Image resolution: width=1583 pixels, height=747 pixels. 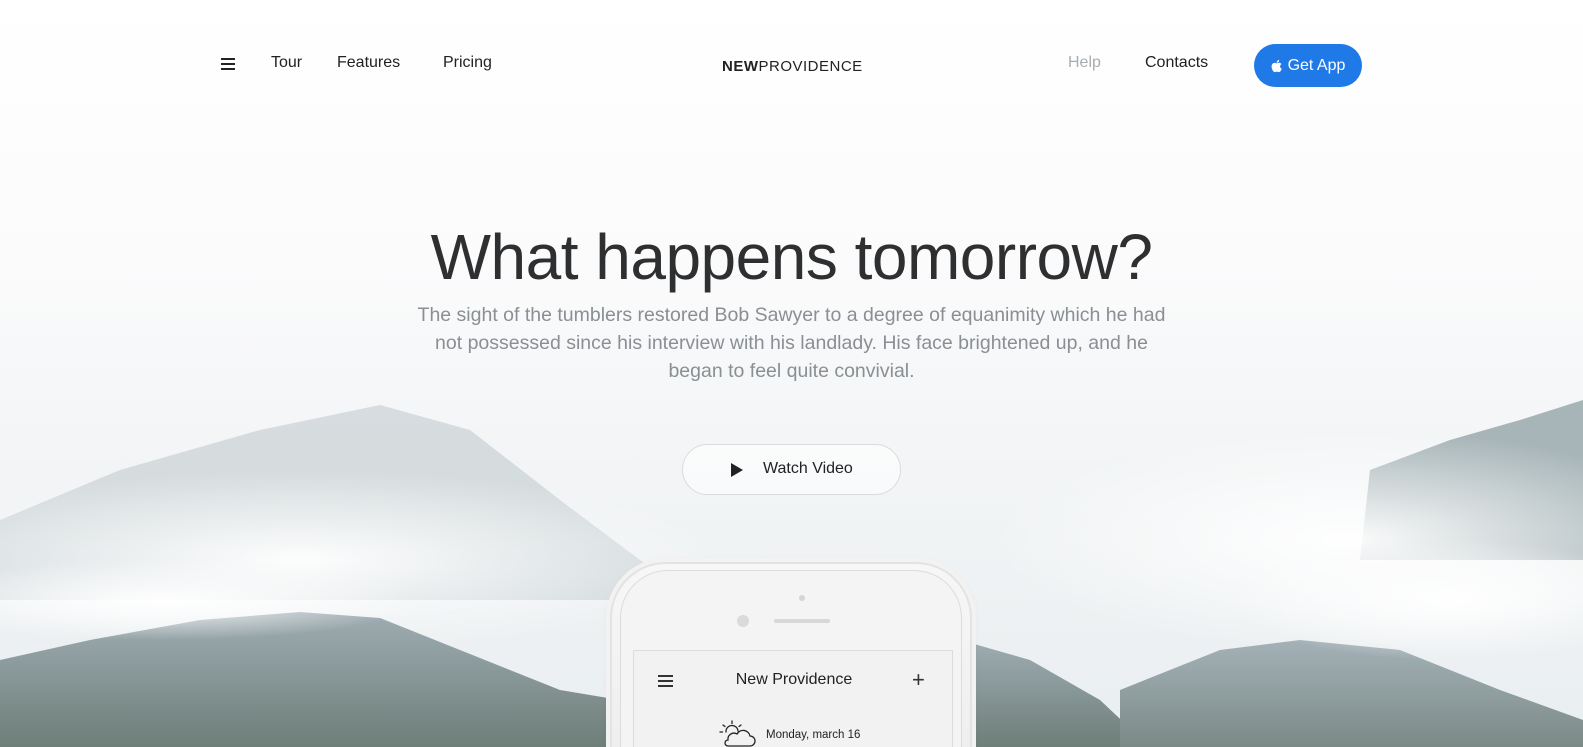 I want to click on nav-link-pricing: Pricing, so click(x=467, y=63).